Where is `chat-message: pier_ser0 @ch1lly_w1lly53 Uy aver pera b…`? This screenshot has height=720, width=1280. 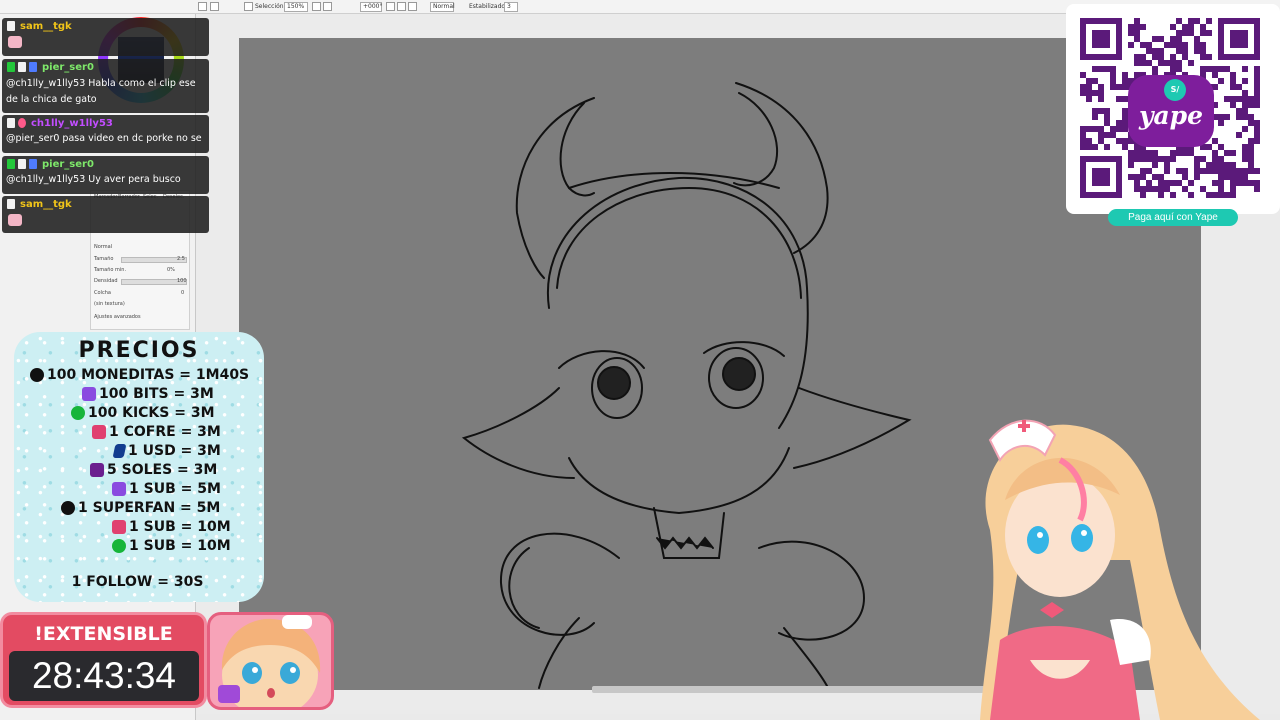 chat-message: pier_ser0 @ch1lly_w1lly53 Uy aver pera b… is located at coordinates (105, 175).